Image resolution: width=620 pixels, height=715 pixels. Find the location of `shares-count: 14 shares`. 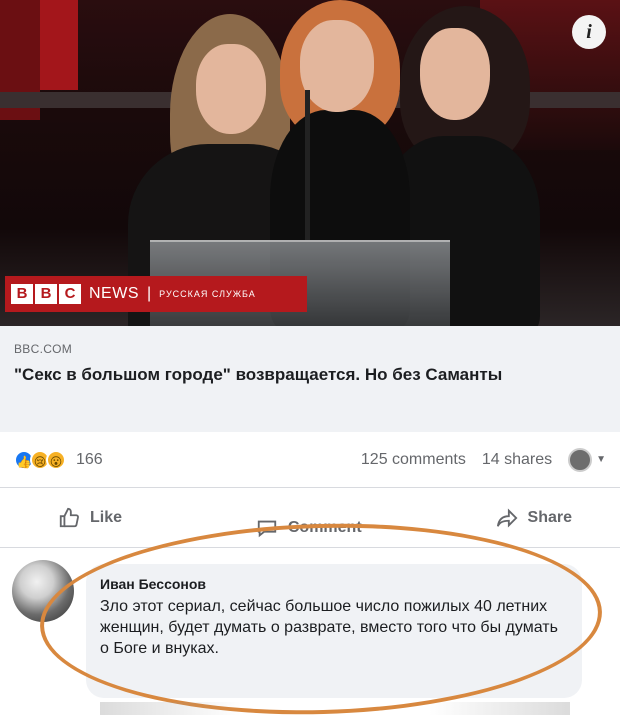

shares-count: 14 shares is located at coordinates (517, 460).